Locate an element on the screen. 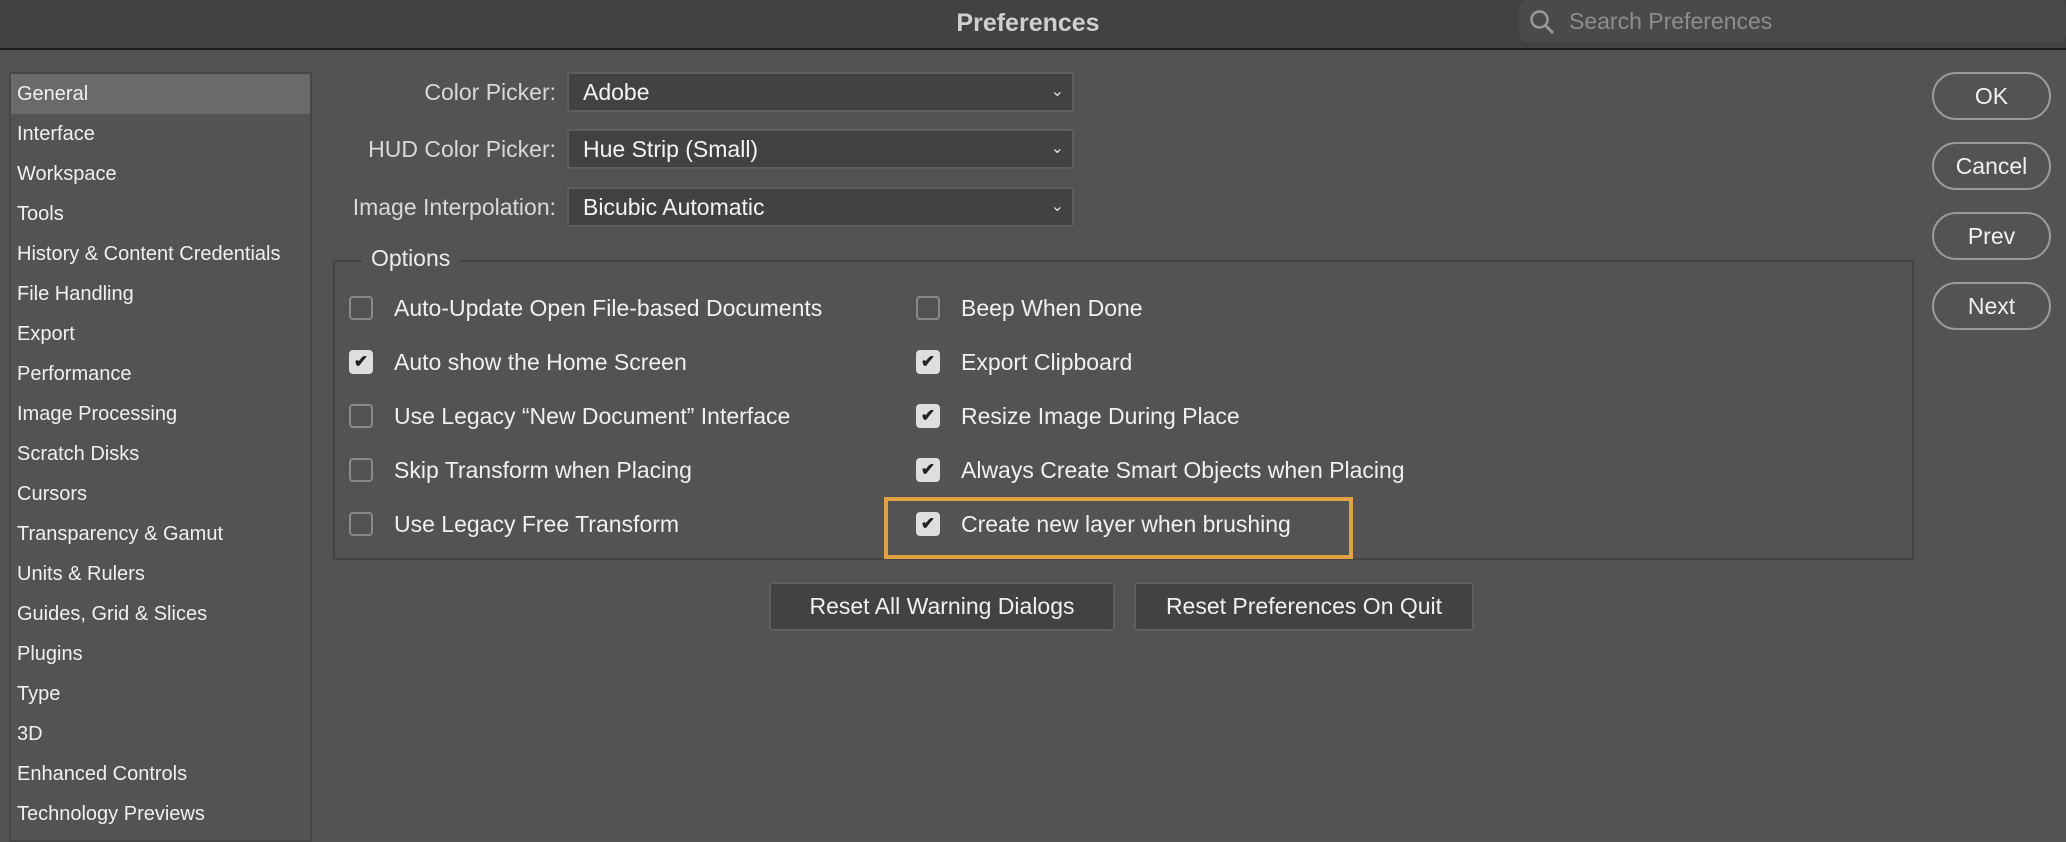 The height and width of the screenshot is (842, 2066). dropdown-value: Bicubic Automatic is located at coordinates (674, 207).